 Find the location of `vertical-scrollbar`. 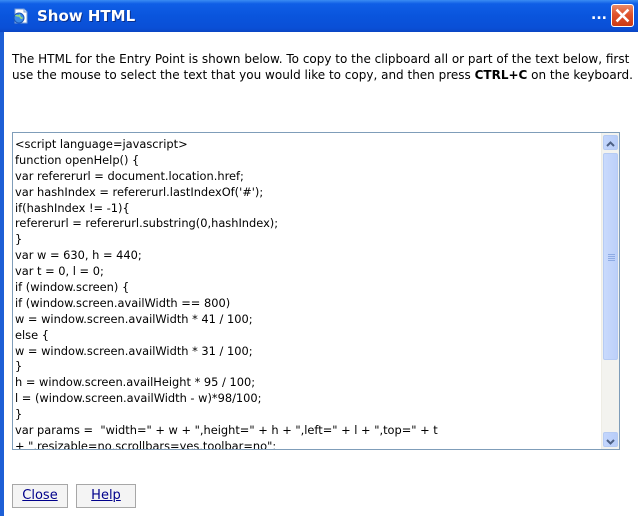

vertical-scrollbar is located at coordinates (610, 291).